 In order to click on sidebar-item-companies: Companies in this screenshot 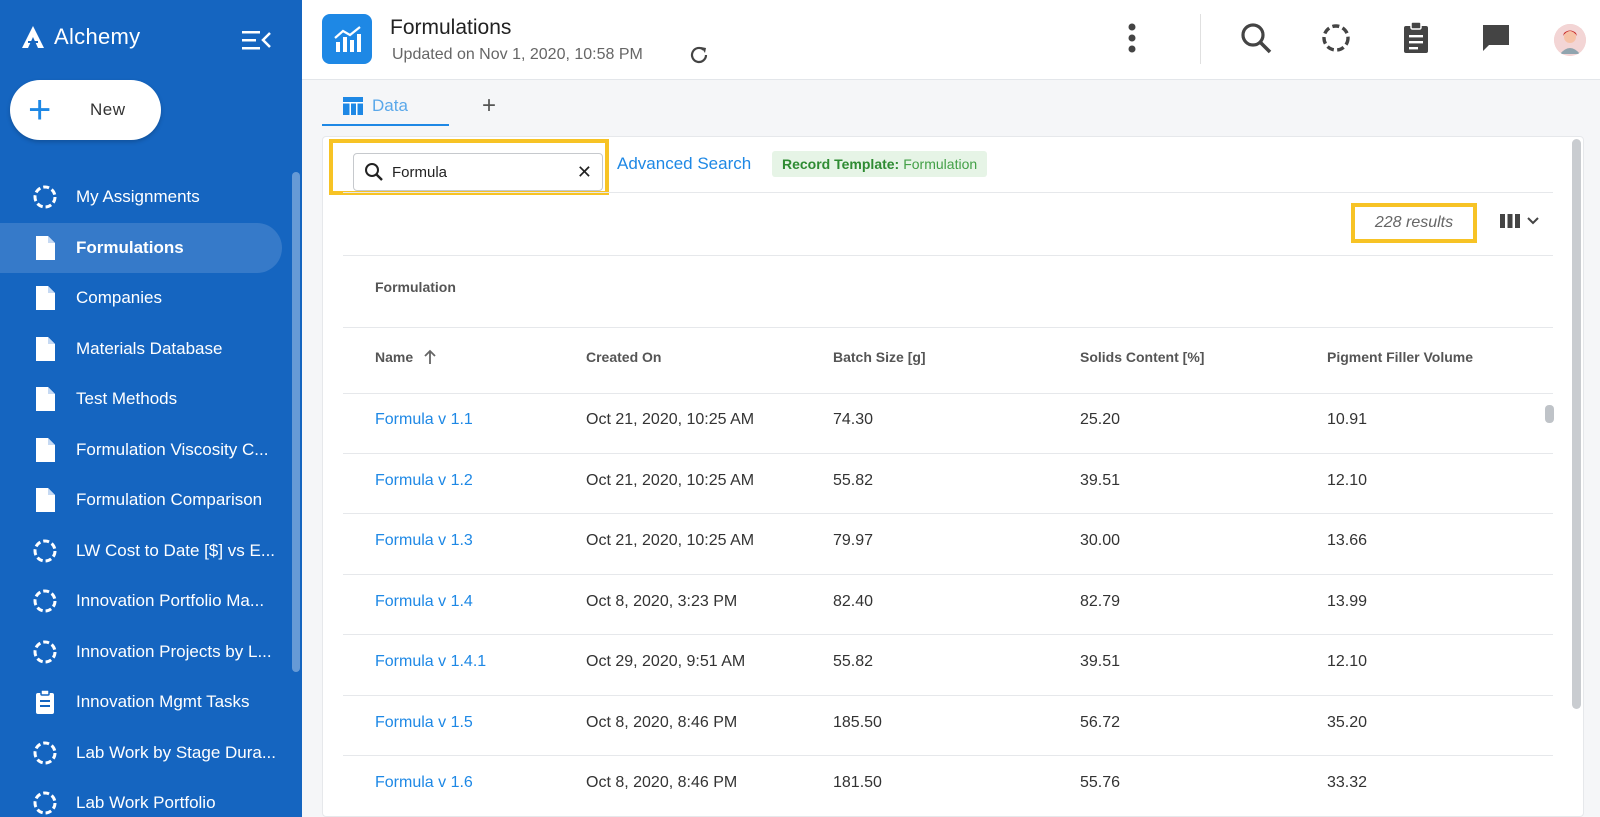, I will do `click(141, 298)`.